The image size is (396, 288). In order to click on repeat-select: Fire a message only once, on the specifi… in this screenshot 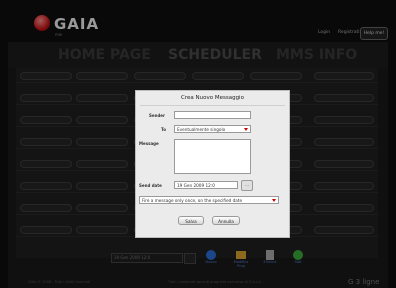, I will do `click(209, 200)`.